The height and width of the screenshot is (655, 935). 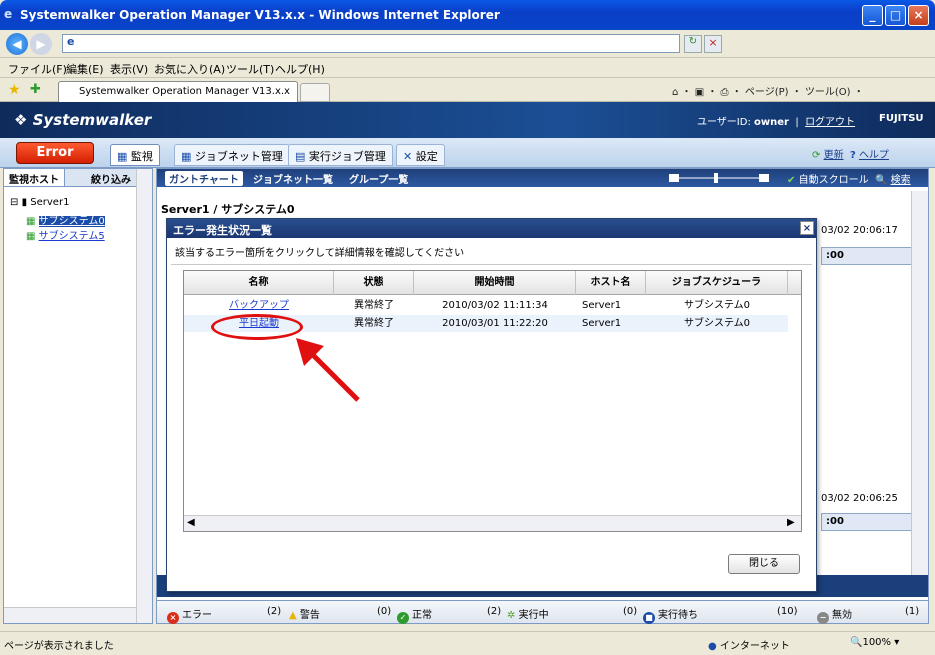 What do you see at coordinates (309, 615) in the screenshot?
I see `status-warning-label: 警告` at bounding box center [309, 615].